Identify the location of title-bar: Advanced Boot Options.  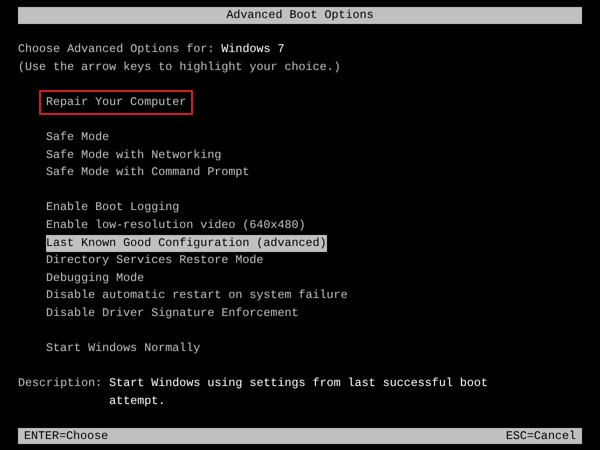
(300, 15).